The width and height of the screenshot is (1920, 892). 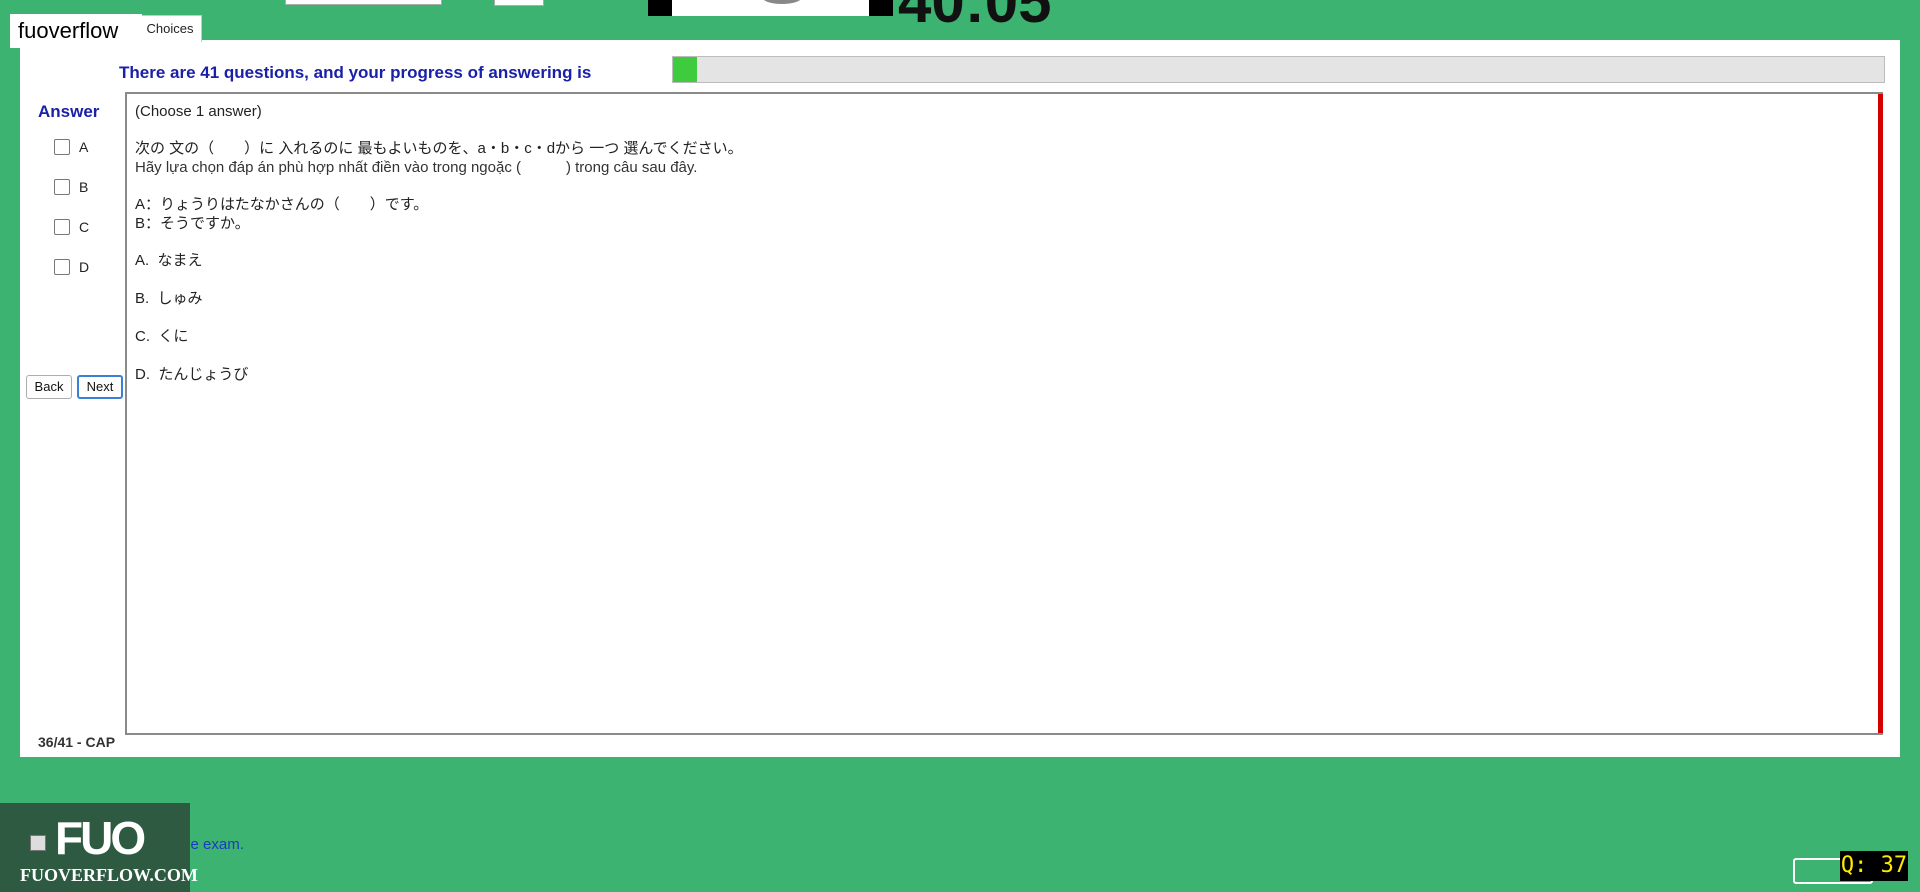 What do you see at coordinates (76, 31) in the screenshot?
I see `watermark-label: fuoverflow` at bounding box center [76, 31].